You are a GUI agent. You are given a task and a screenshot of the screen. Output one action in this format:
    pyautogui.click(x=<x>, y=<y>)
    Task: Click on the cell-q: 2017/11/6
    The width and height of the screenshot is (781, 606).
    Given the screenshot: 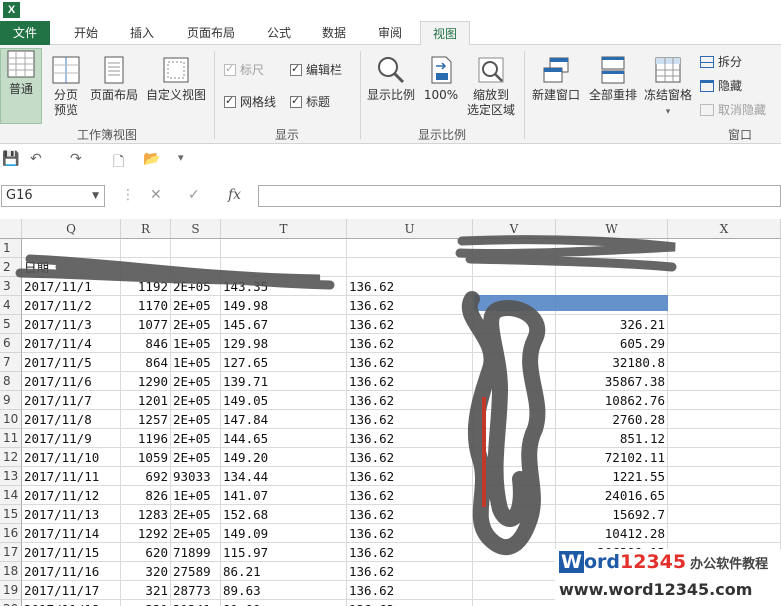 What is the action you would take?
    pyautogui.click(x=71, y=381)
    